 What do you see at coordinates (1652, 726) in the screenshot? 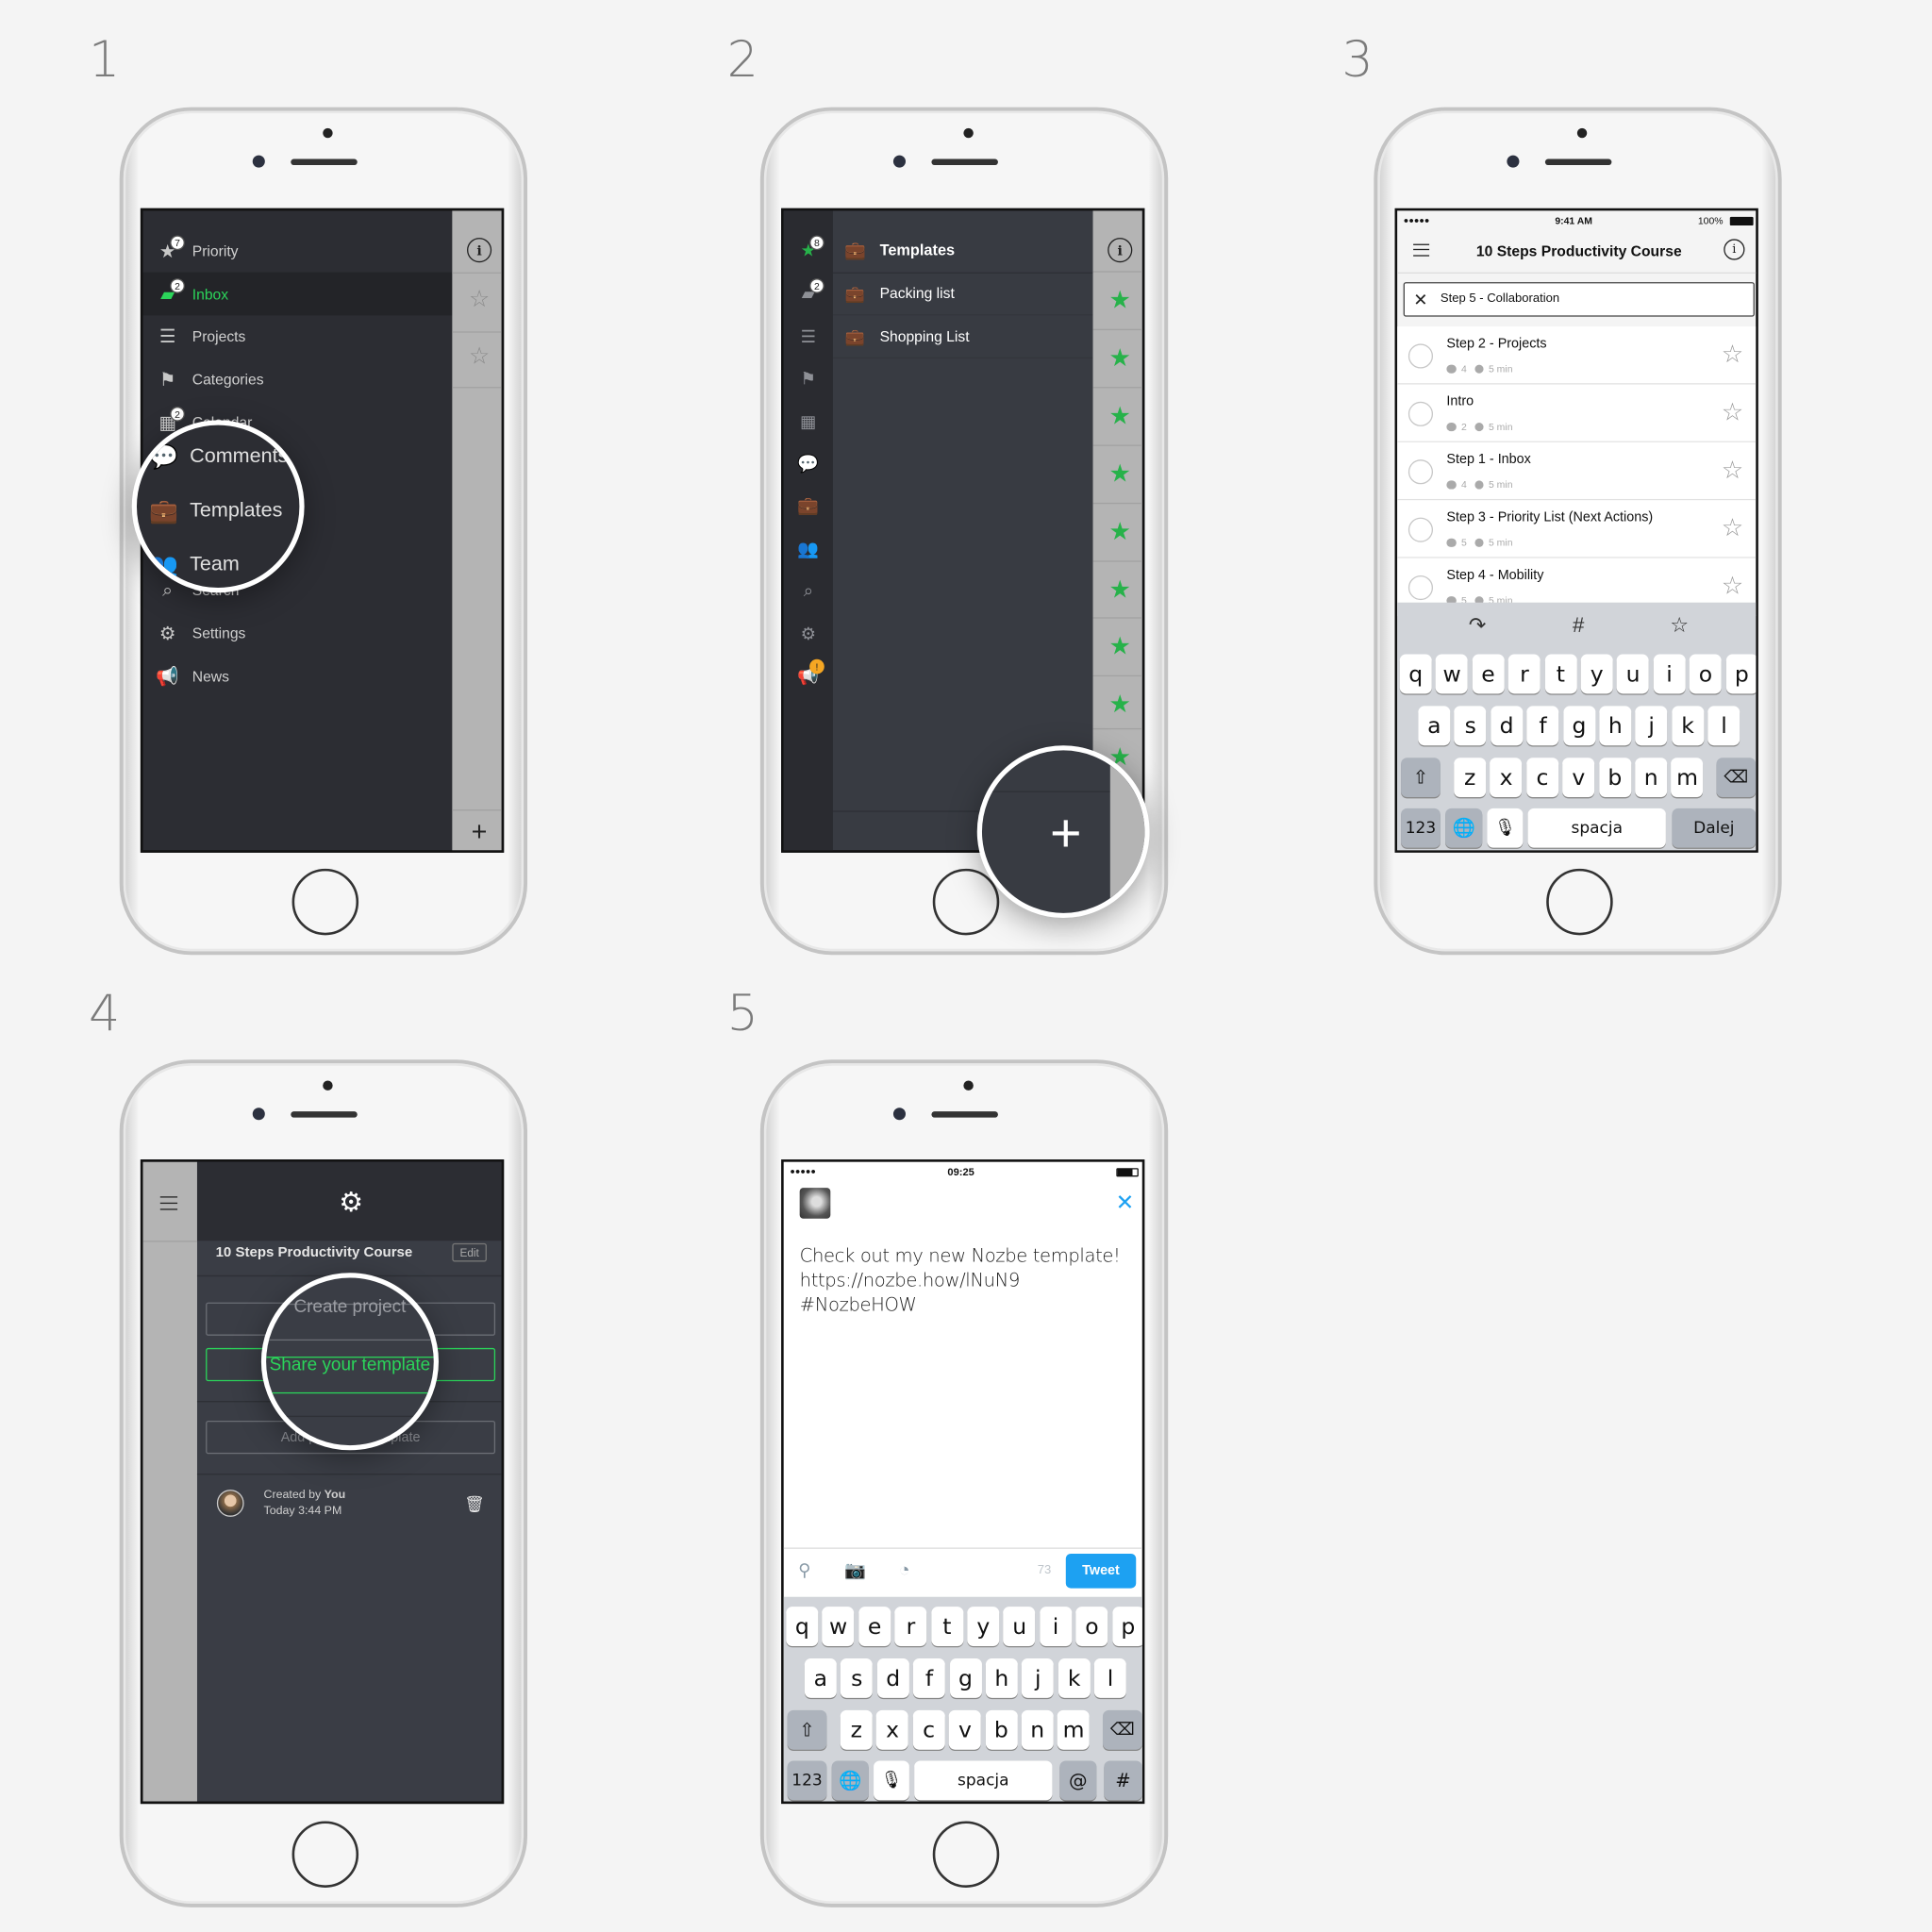
I see `key-j: j` at bounding box center [1652, 726].